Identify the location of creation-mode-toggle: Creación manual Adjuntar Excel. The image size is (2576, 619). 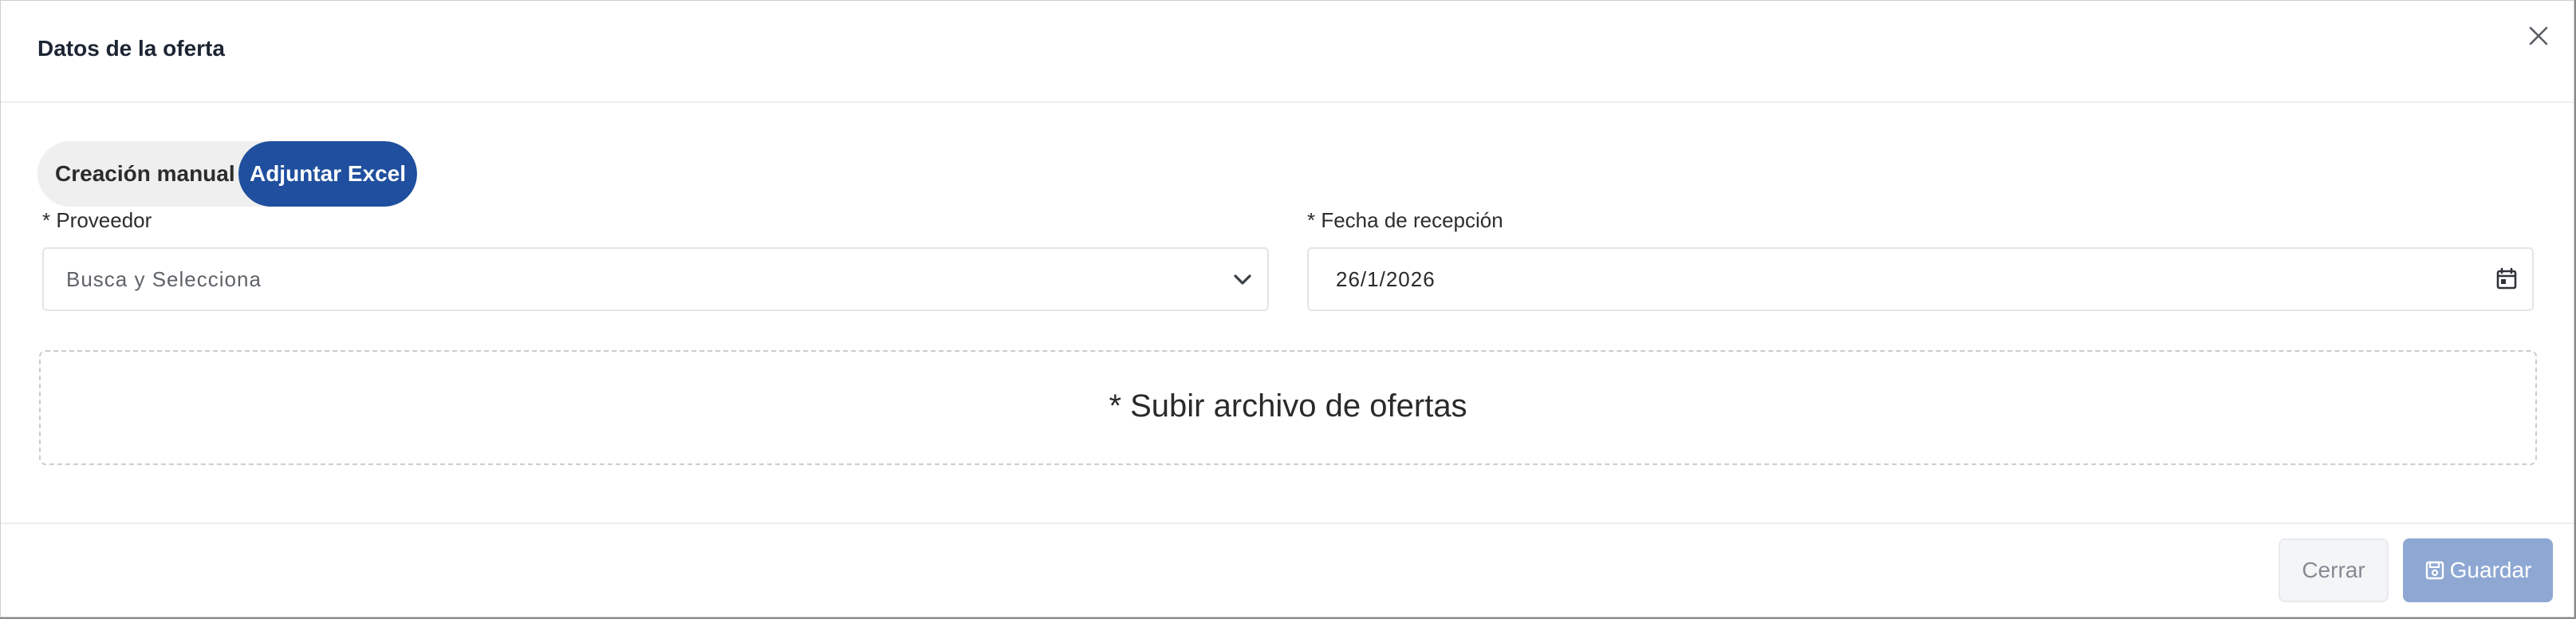
(227, 174).